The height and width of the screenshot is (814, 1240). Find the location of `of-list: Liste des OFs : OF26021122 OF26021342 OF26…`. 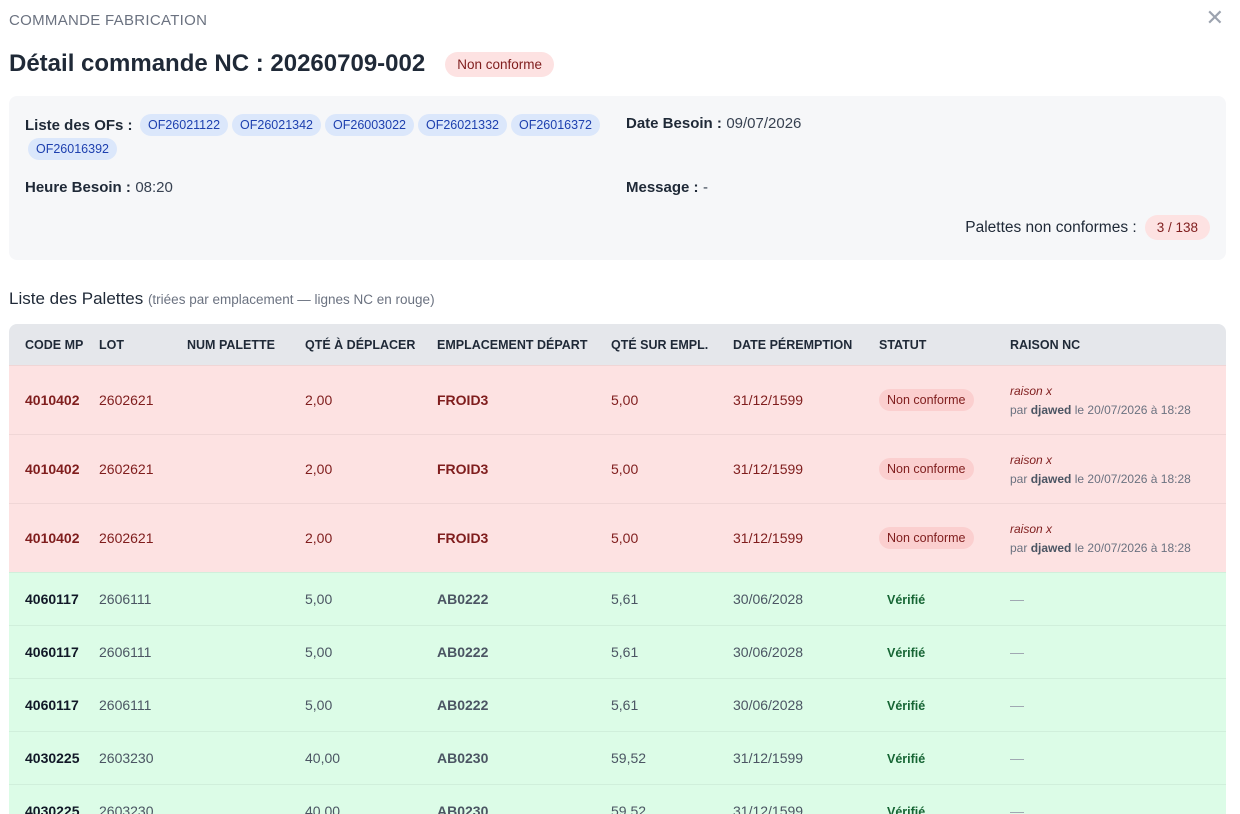

of-list: Liste des OFs : OF26021122 OF26021342 OF26… is located at coordinates (315, 138).